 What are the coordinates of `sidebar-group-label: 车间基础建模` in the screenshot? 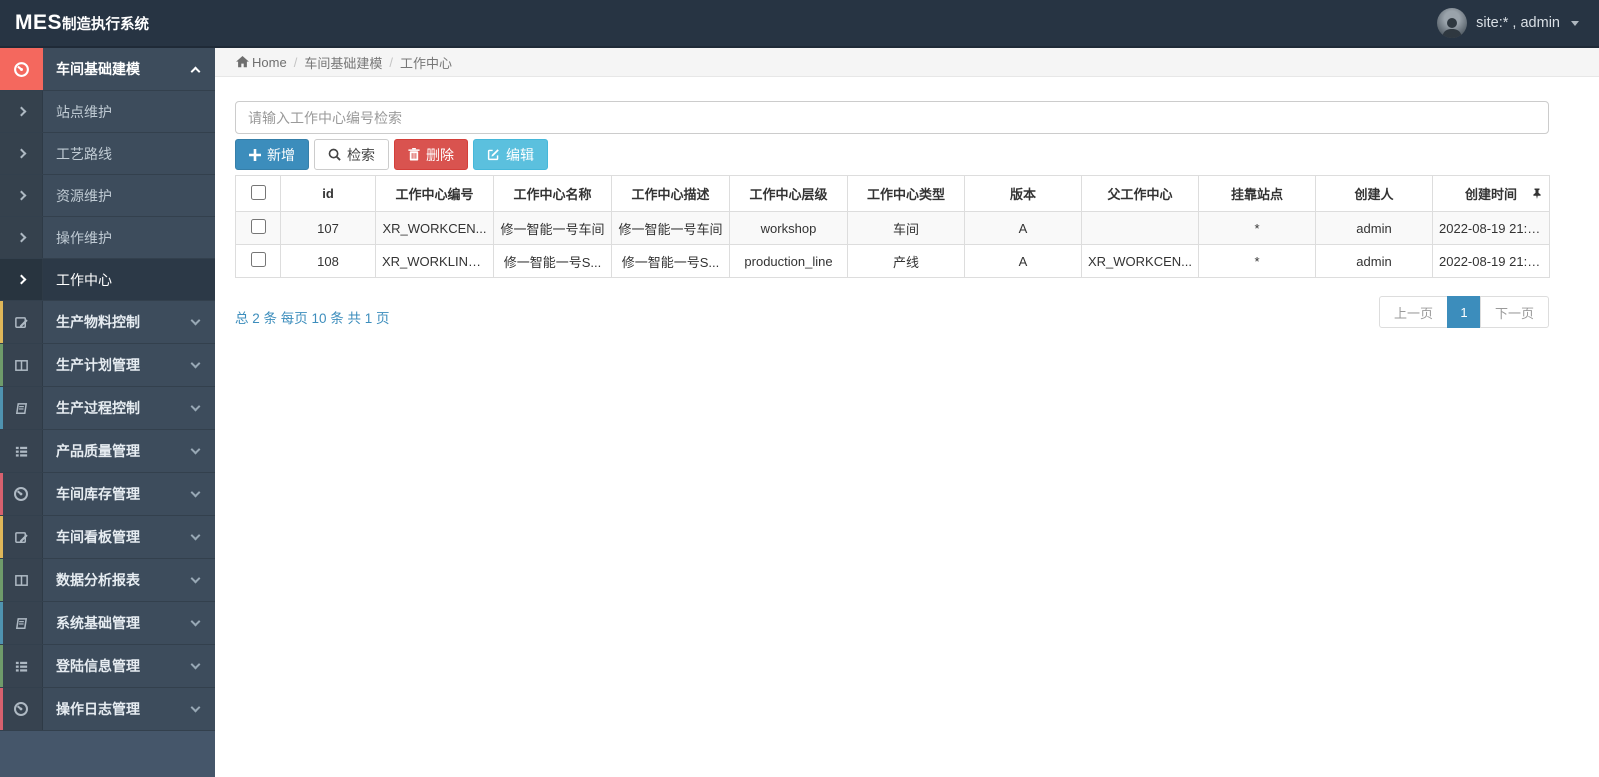 It's located at (98, 69).